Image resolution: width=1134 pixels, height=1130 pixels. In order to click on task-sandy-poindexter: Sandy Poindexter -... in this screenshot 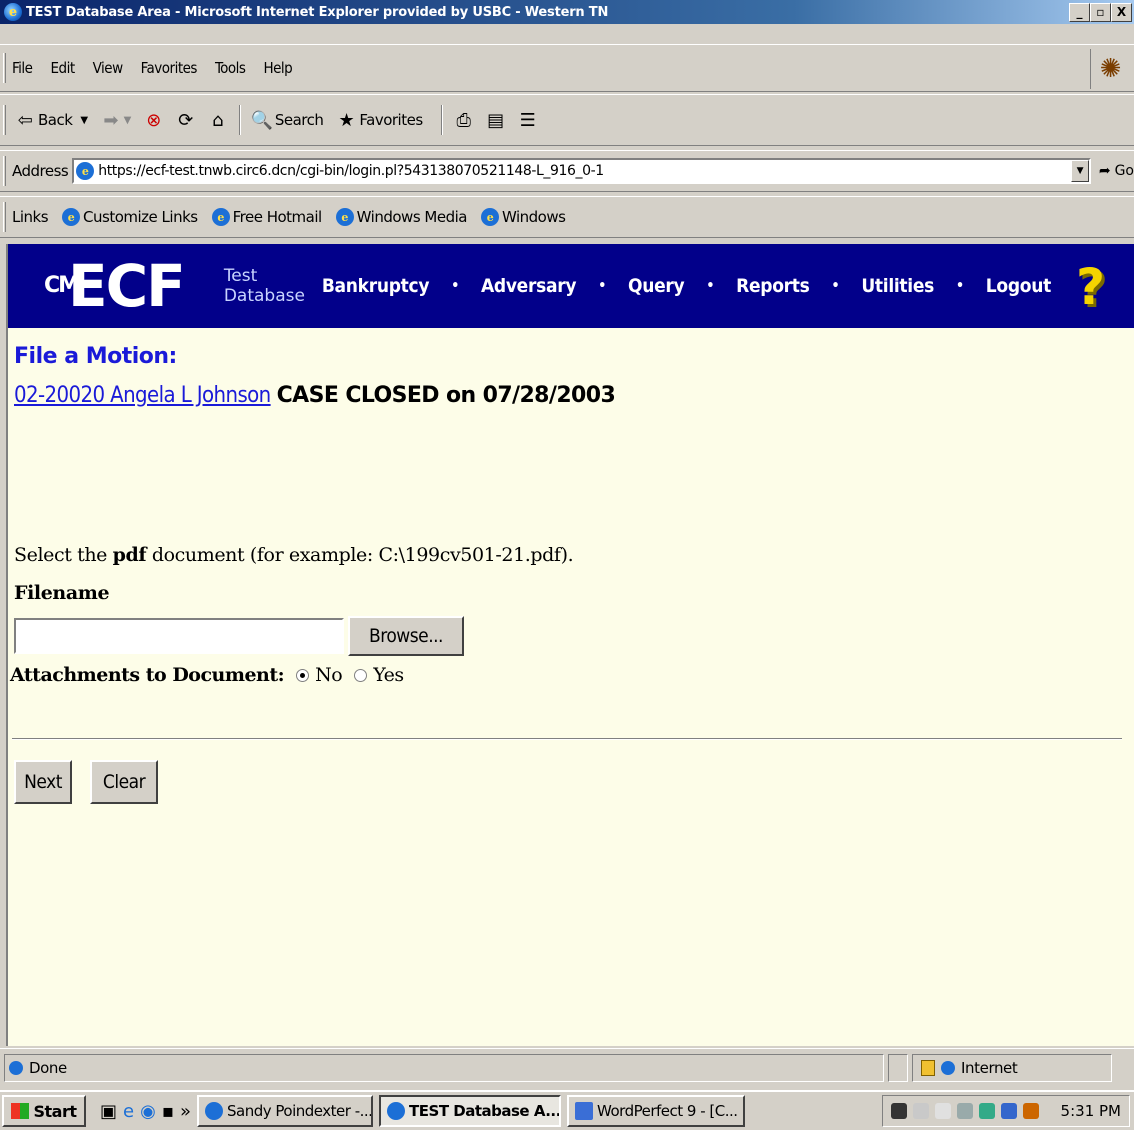, I will do `click(285, 1111)`.